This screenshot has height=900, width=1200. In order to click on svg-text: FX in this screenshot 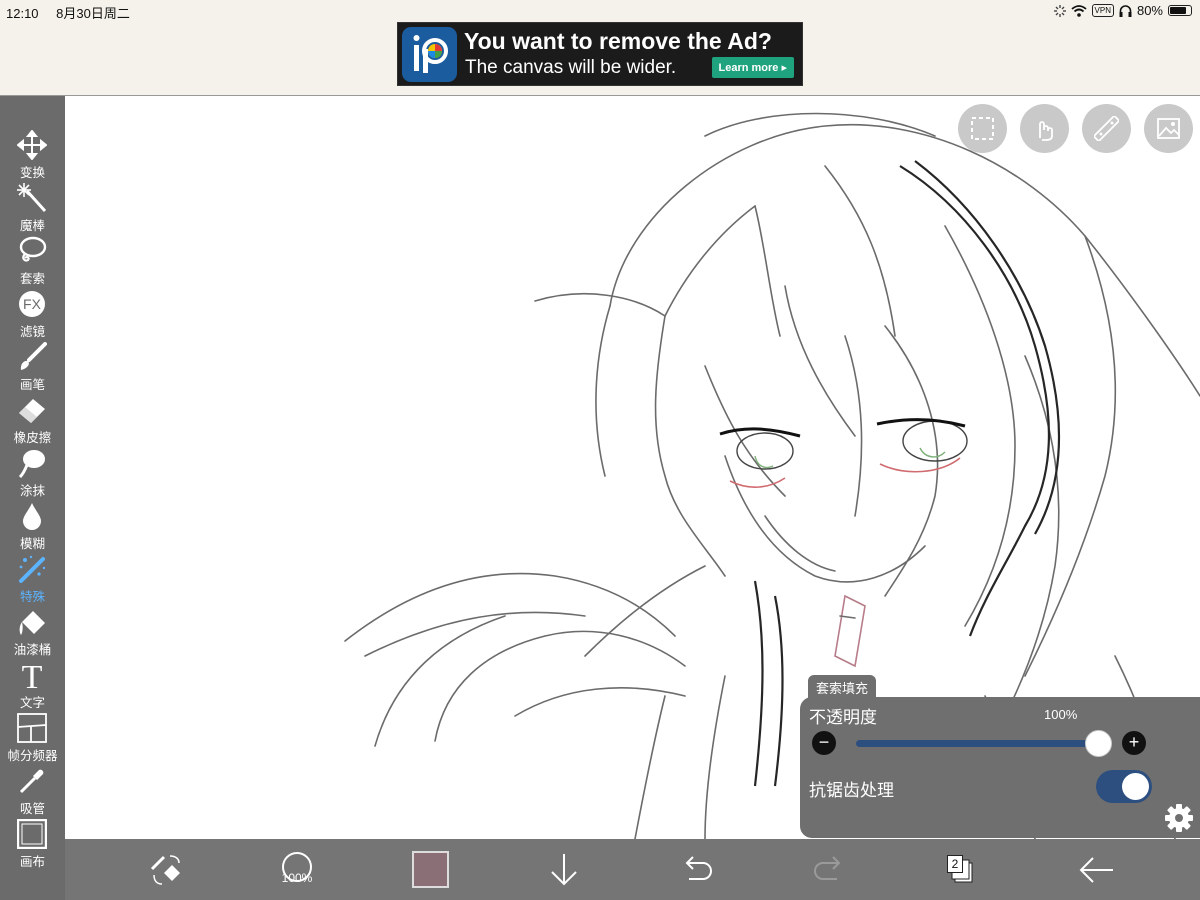, I will do `click(32, 304)`.